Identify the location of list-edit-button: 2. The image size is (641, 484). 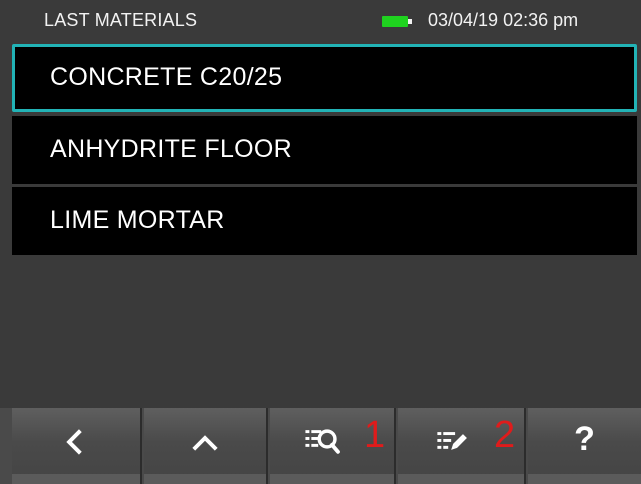
(462, 446).